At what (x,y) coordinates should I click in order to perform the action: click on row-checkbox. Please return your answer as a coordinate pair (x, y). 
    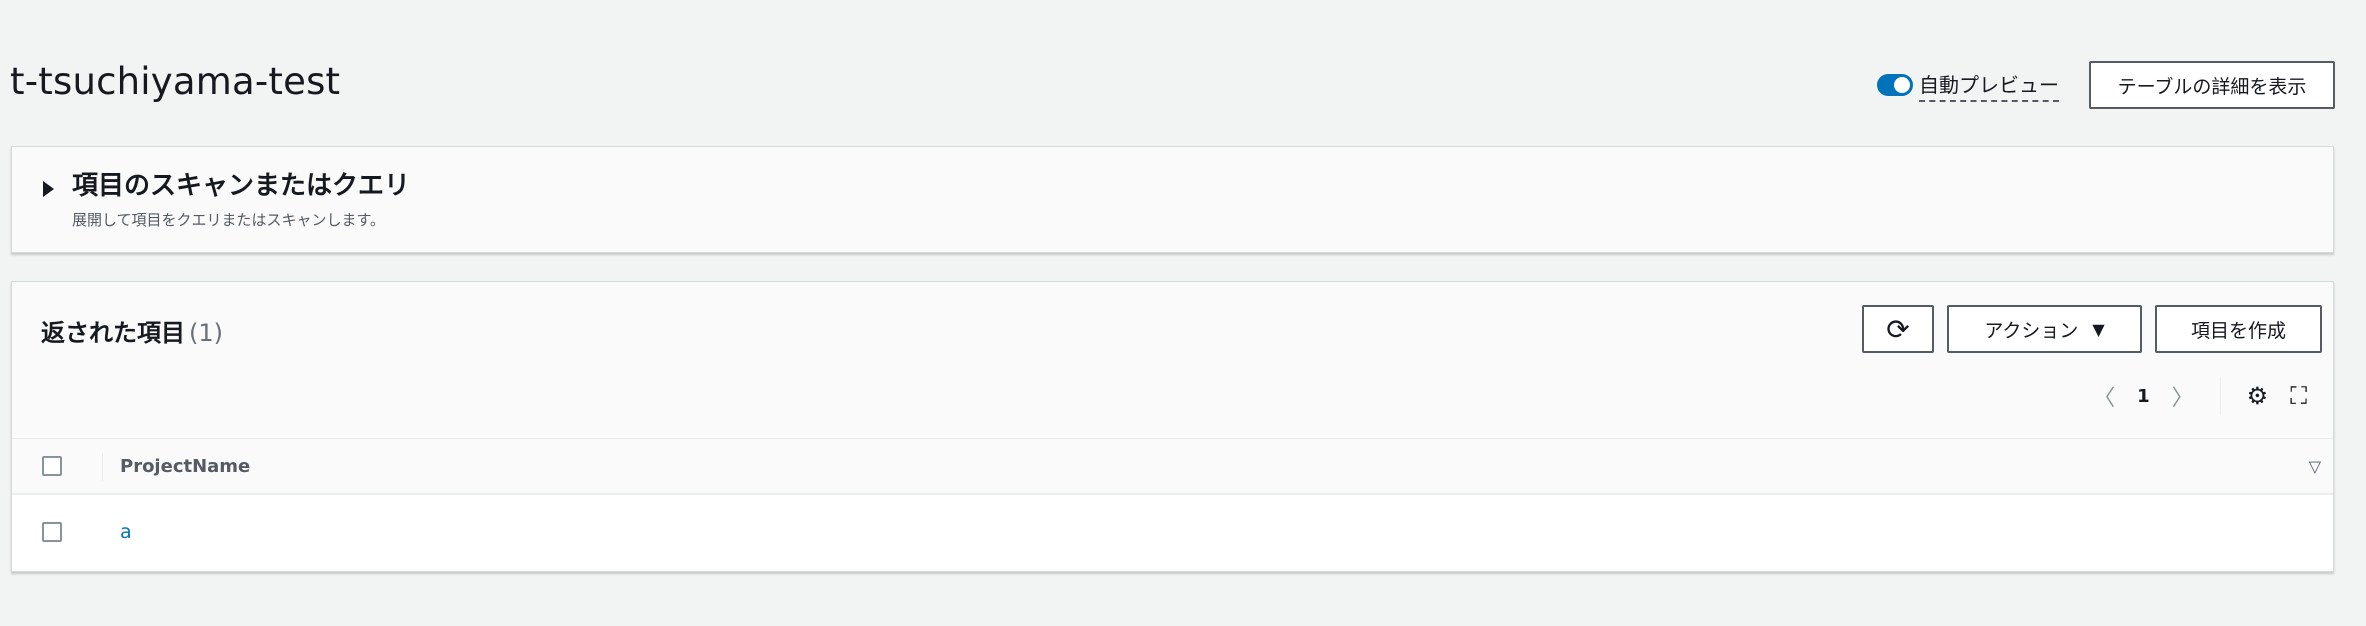
    Looking at the image, I should click on (52, 532).